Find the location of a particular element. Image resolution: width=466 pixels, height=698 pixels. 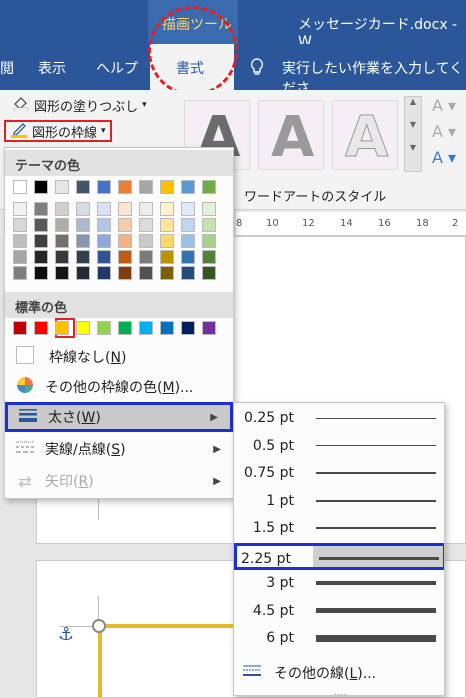

text-fill-icon: A ▾ is located at coordinates (444, 105).